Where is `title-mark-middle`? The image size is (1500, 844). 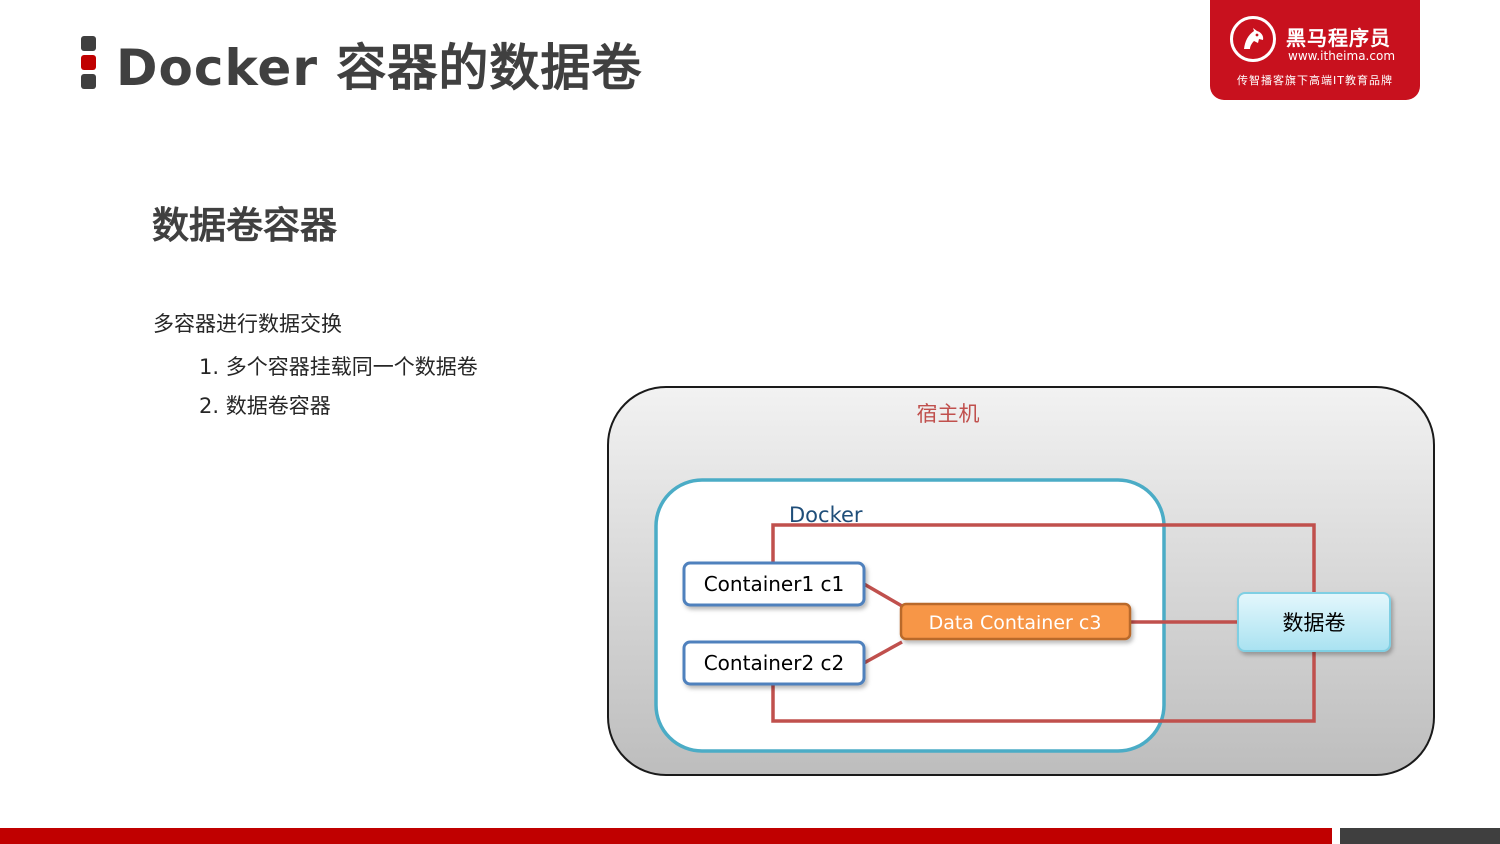
title-mark-middle is located at coordinates (88, 62).